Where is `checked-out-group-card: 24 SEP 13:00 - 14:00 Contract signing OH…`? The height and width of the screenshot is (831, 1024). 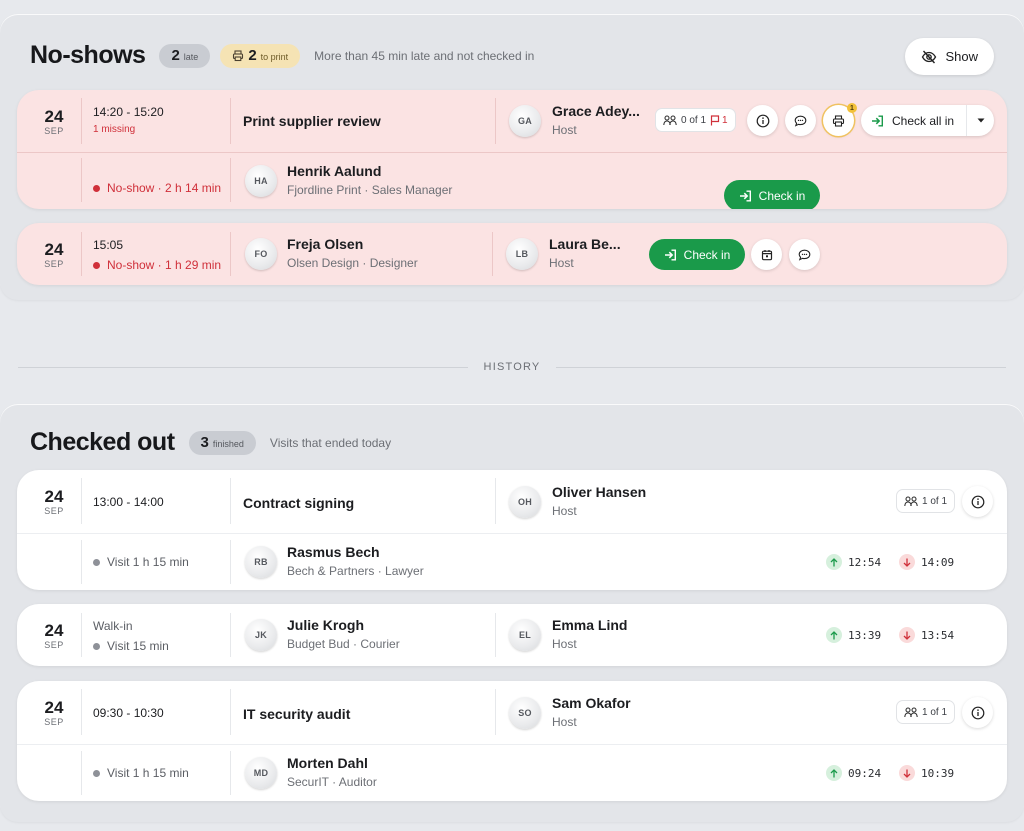
checked-out-group-card: 24 SEP 13:00 - 14:00 Contract signing OH… is located at coordinates (512, 530).